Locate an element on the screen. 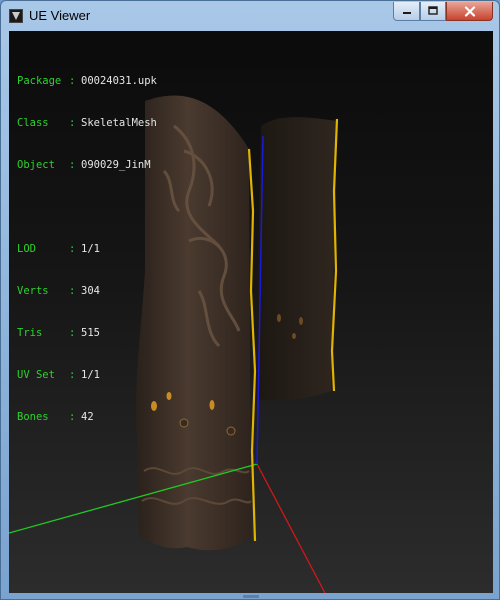 The width and height of the screenshot is (500, 600). close-icon is located at coordinates (469, 11).